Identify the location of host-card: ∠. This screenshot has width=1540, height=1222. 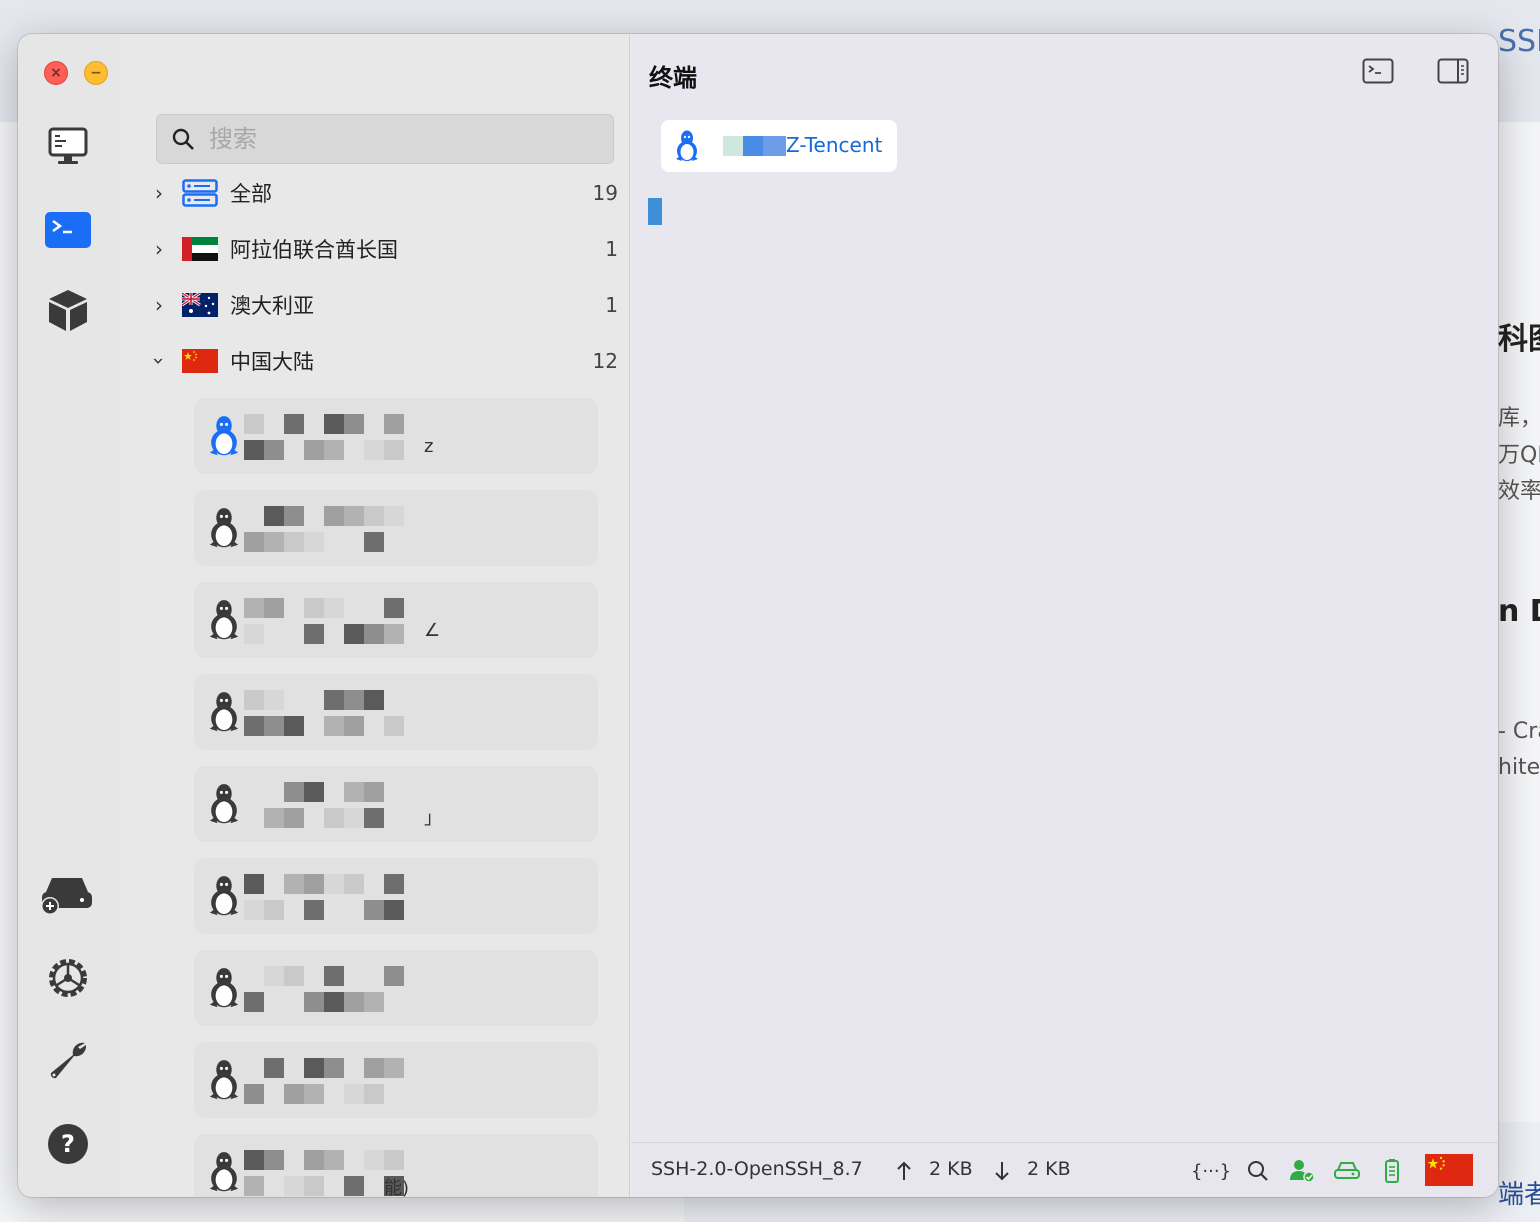
(396, 620).